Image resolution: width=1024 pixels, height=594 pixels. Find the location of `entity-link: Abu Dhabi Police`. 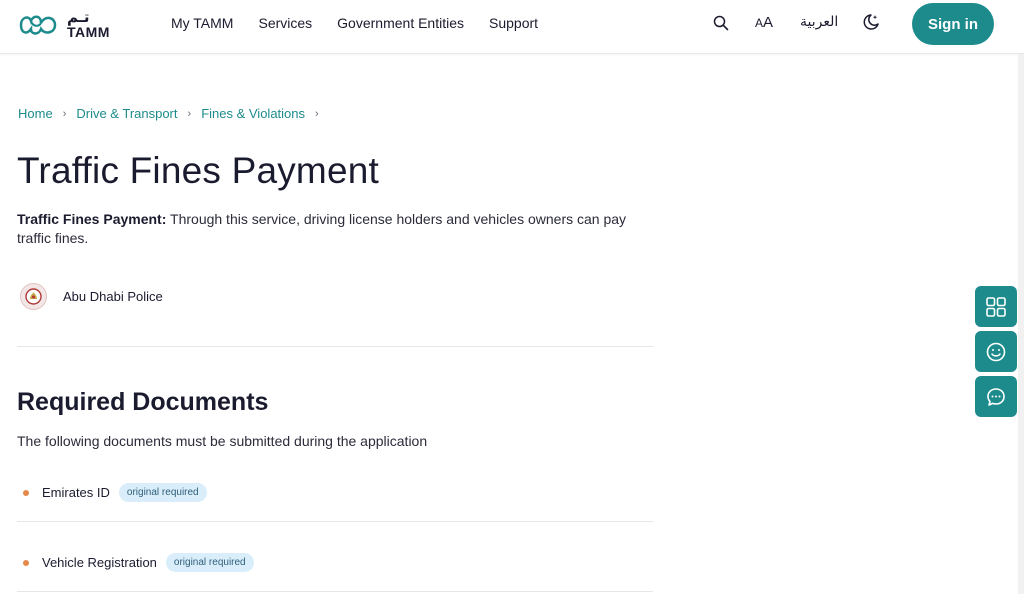

entity-link: Abu Dhabi Police is located at coordinates (91, 296).